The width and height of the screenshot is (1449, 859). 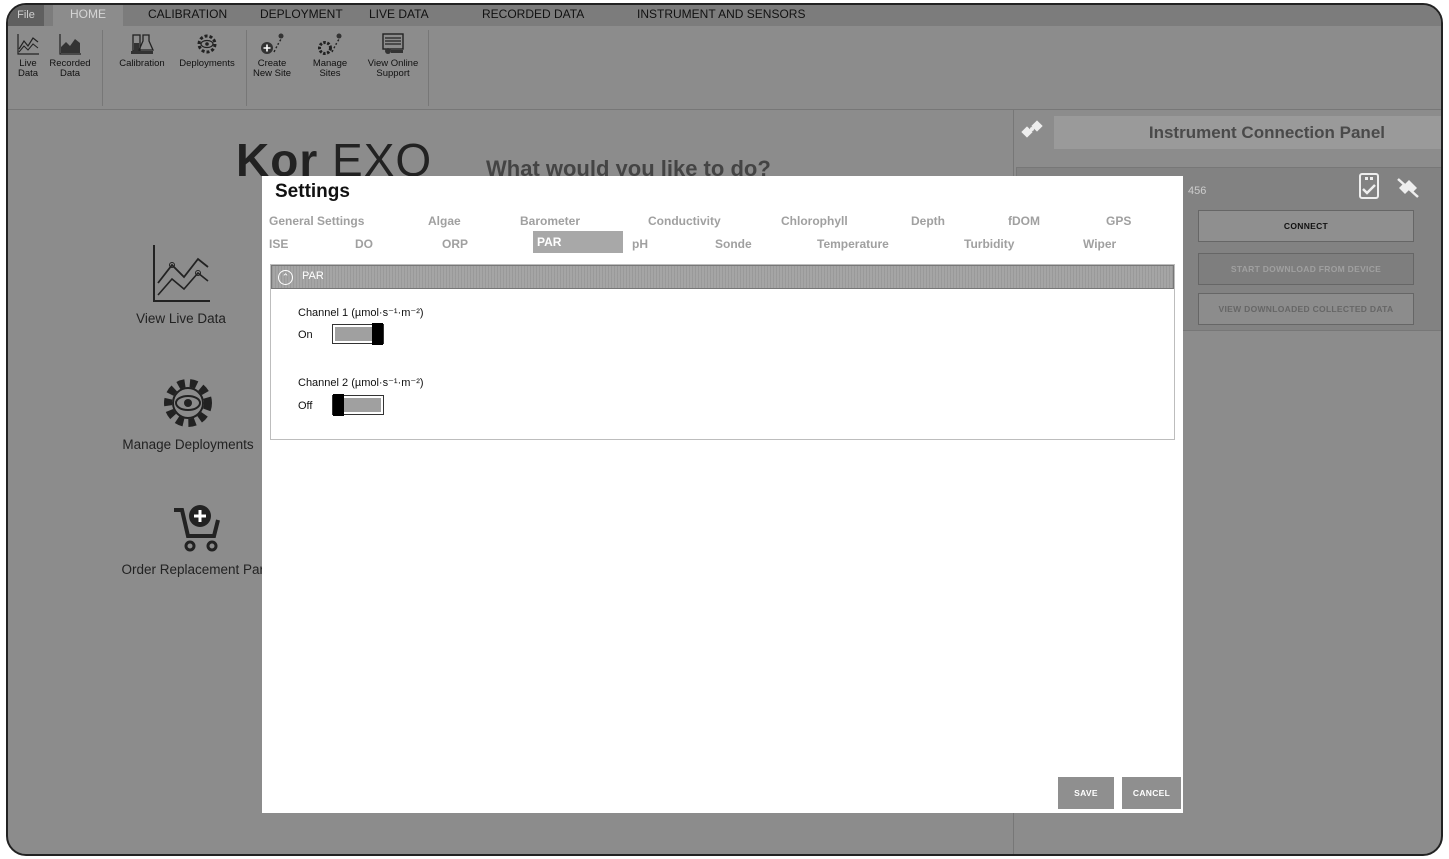 I want to click on ribbon-label: Sites, so click(x=330, y=73).